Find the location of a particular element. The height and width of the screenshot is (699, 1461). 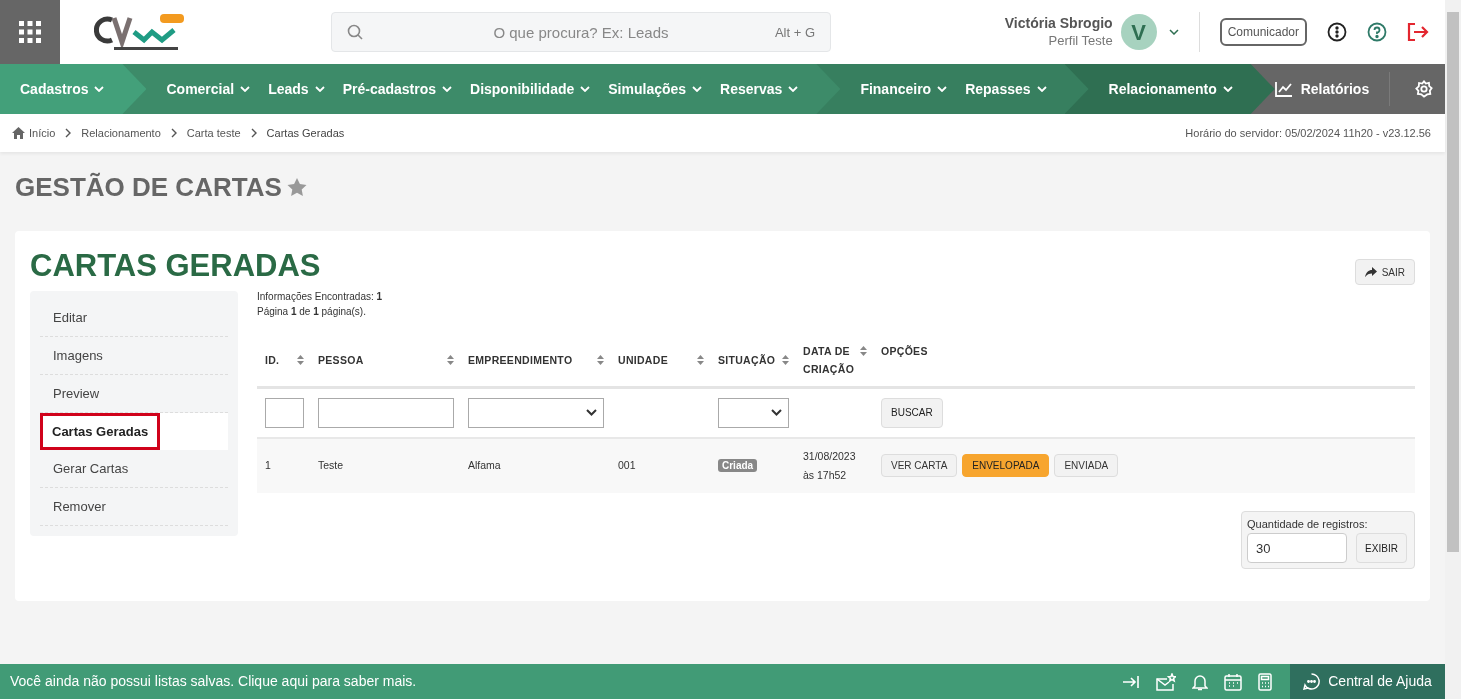

table-cell: Teste is located at coordinates (331, 465).